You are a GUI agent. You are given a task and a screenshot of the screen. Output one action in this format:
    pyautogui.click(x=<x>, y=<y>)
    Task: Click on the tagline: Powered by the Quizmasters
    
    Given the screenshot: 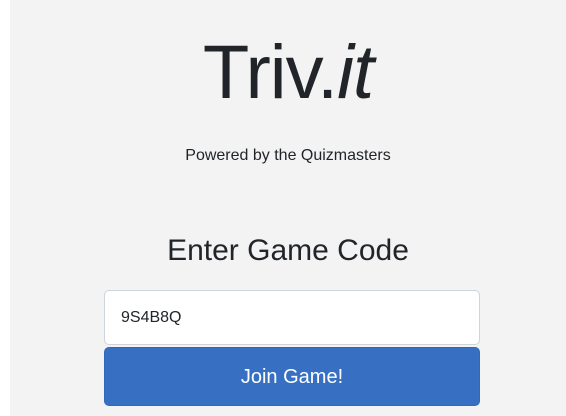 What is the action you would take?
    pyautogui.click(x=288, y=155)
    